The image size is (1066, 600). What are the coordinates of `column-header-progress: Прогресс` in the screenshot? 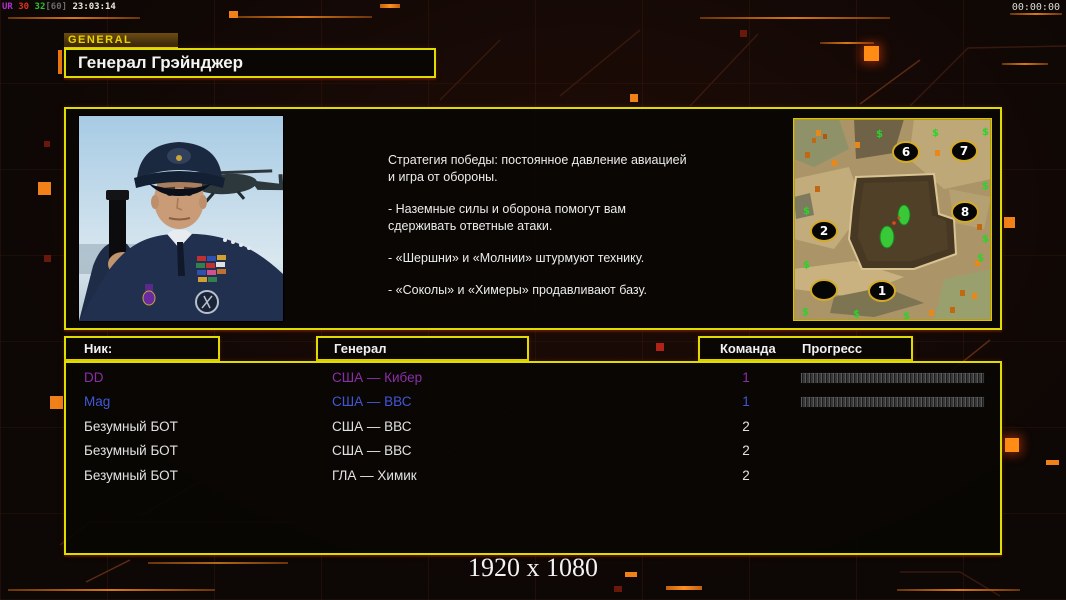 It's located at (832, 348).